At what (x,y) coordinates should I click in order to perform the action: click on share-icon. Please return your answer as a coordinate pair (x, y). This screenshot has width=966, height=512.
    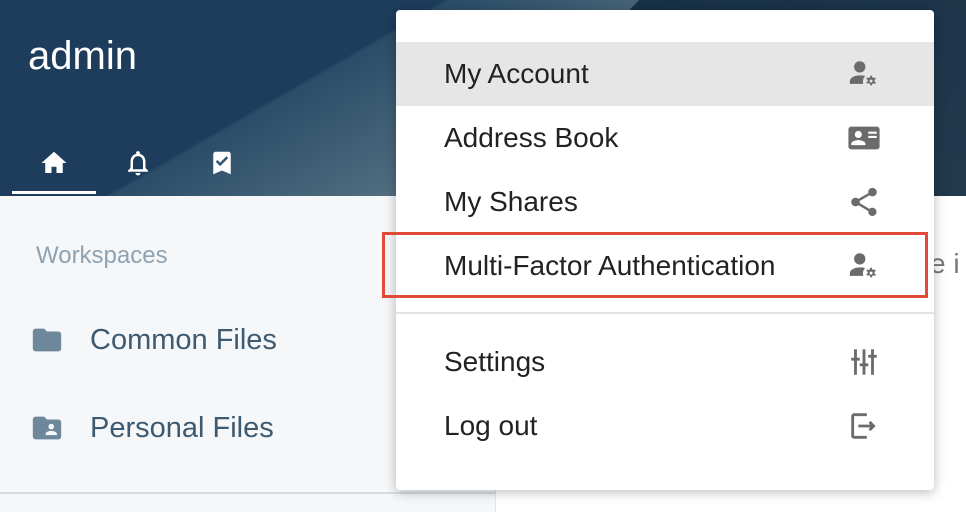
    Looking at the image, I should click on (864, 202).